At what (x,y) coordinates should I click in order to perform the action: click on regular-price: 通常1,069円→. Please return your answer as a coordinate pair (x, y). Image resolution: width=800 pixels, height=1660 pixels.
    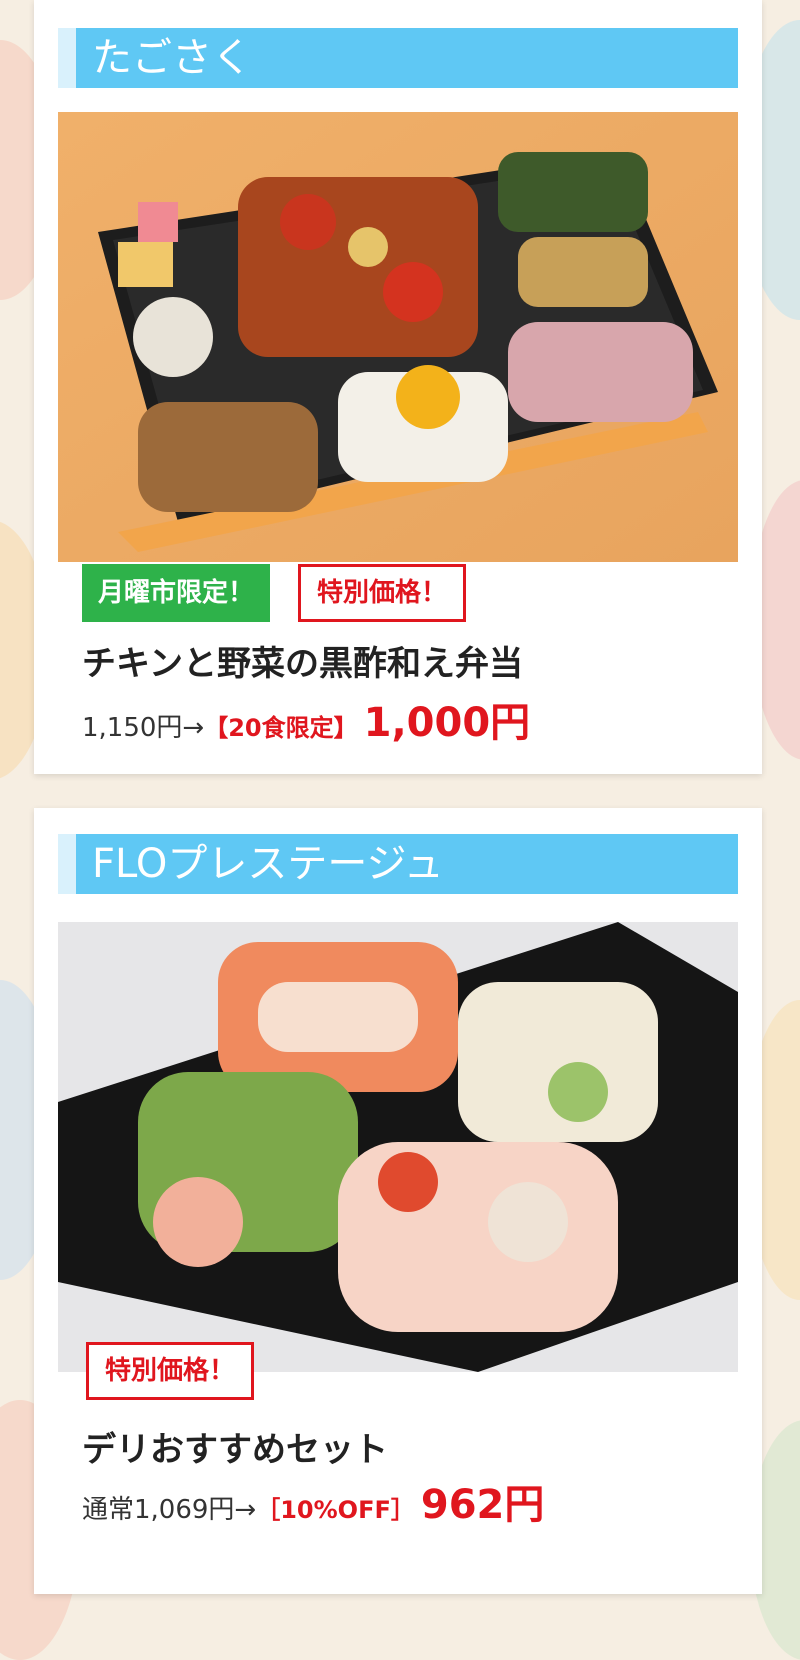
    Looking at the image, I should click on (169, 1510).